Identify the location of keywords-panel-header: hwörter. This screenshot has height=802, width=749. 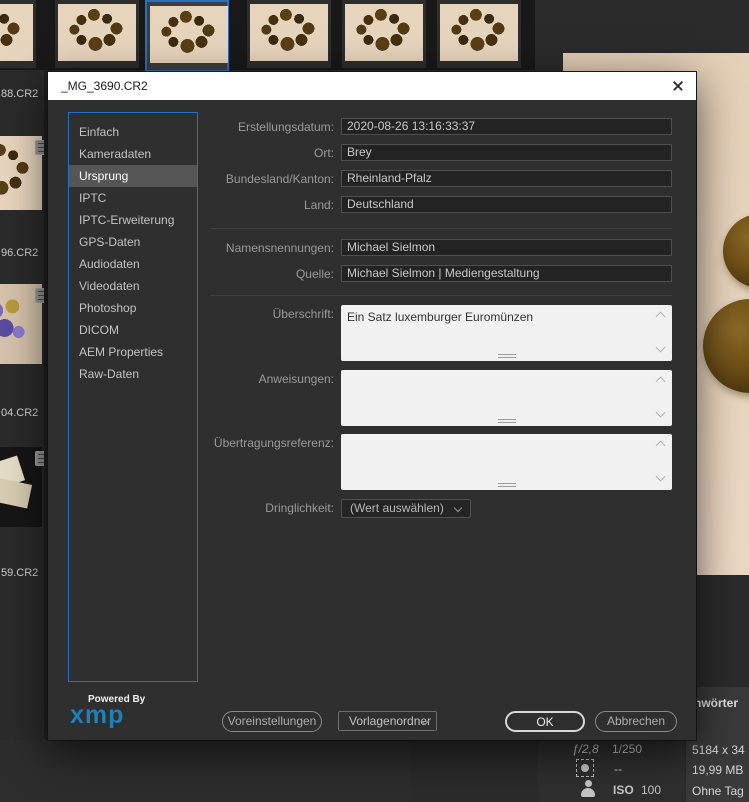
(716, 703).